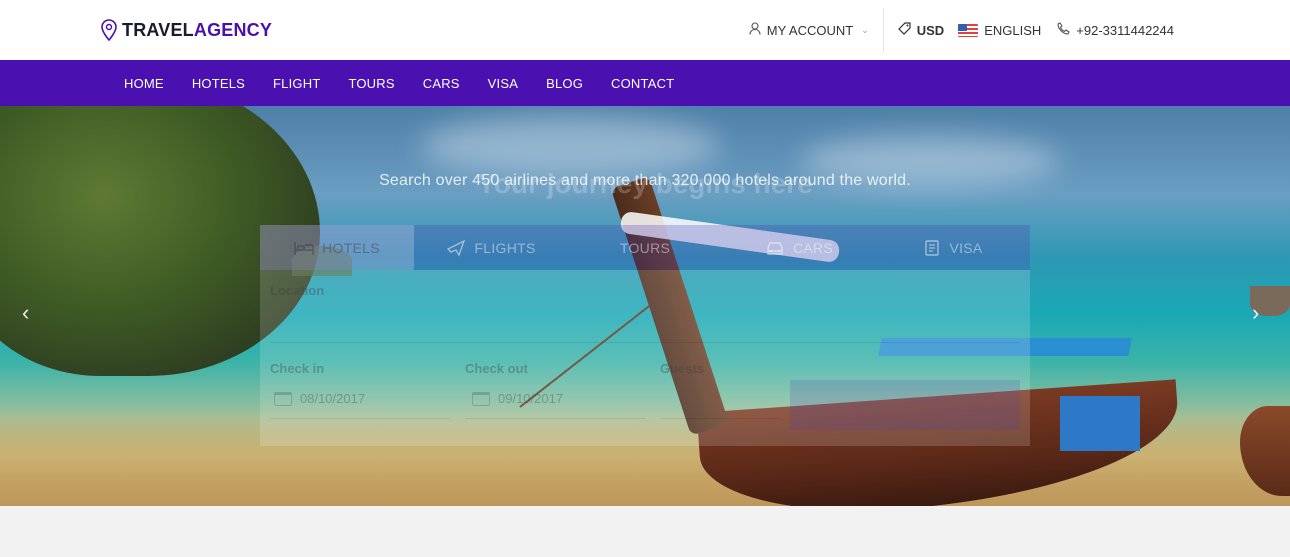 The image size is (1290, 557). What do you see at coordinates (297, 290) in the screenshot?
I see `location-label: Location` at bounding box center [297, 290].